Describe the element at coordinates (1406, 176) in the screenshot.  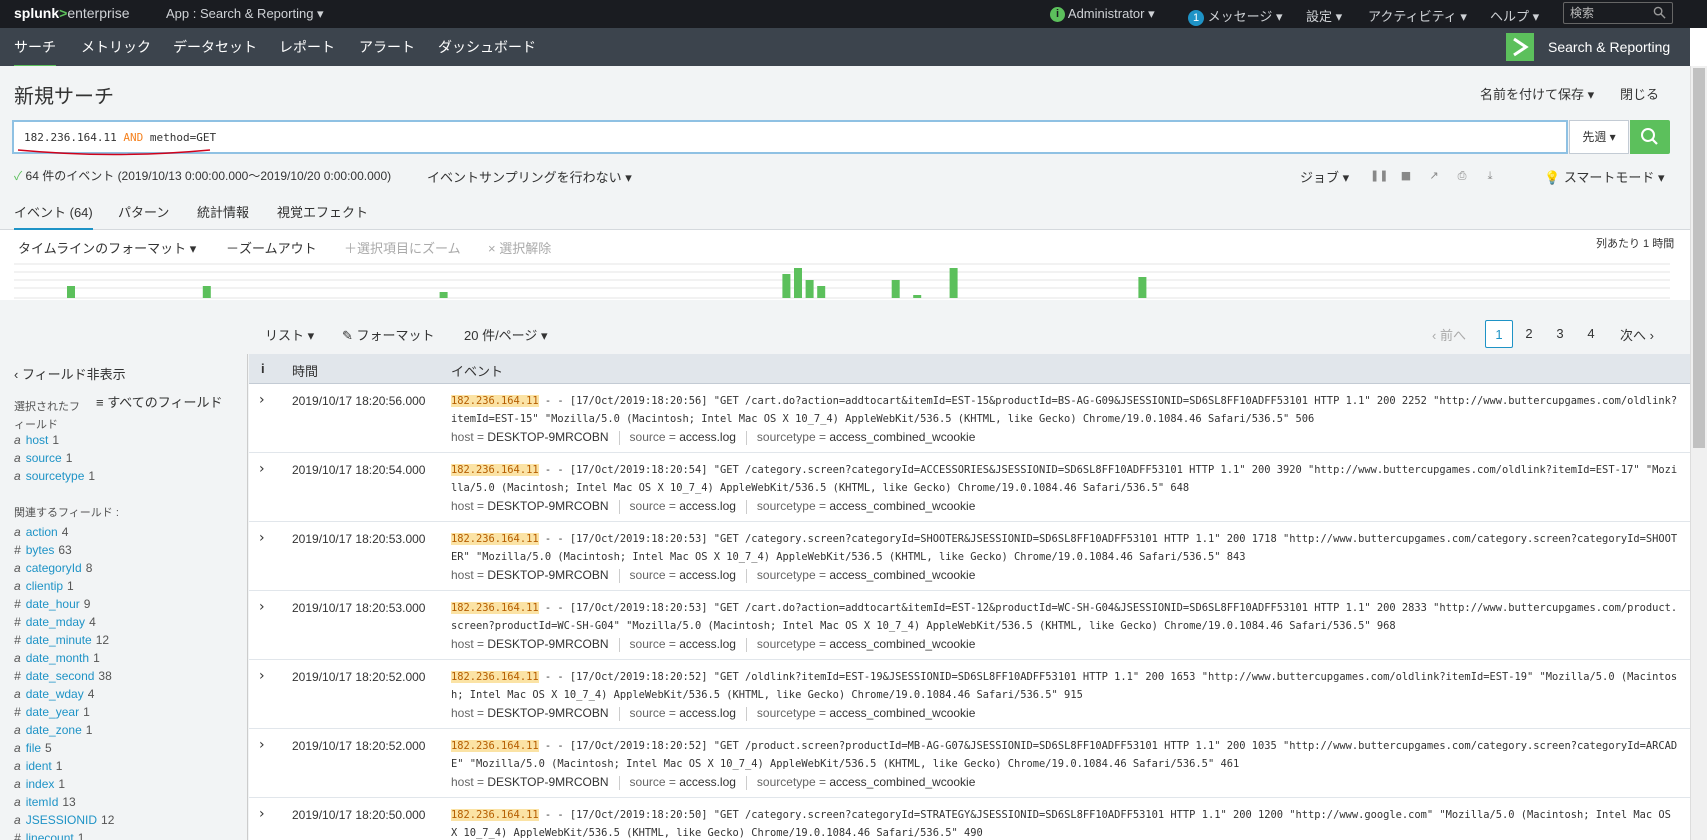
I see `stop-icon: ■` at that location.